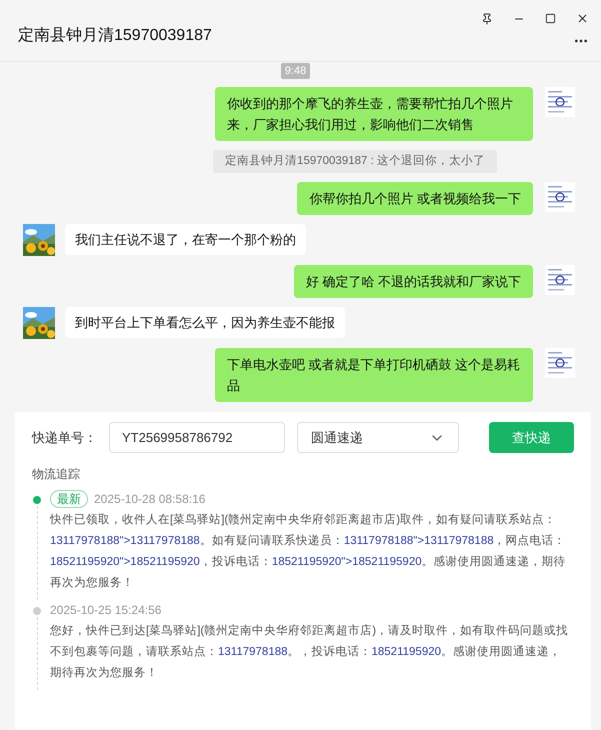  What do you see at coordinates (185, 240) in the screenshot?
I see `received-message-bubble: 我们主任说不退了，在寄一个那个粉的` at bounding box center [185, 240].